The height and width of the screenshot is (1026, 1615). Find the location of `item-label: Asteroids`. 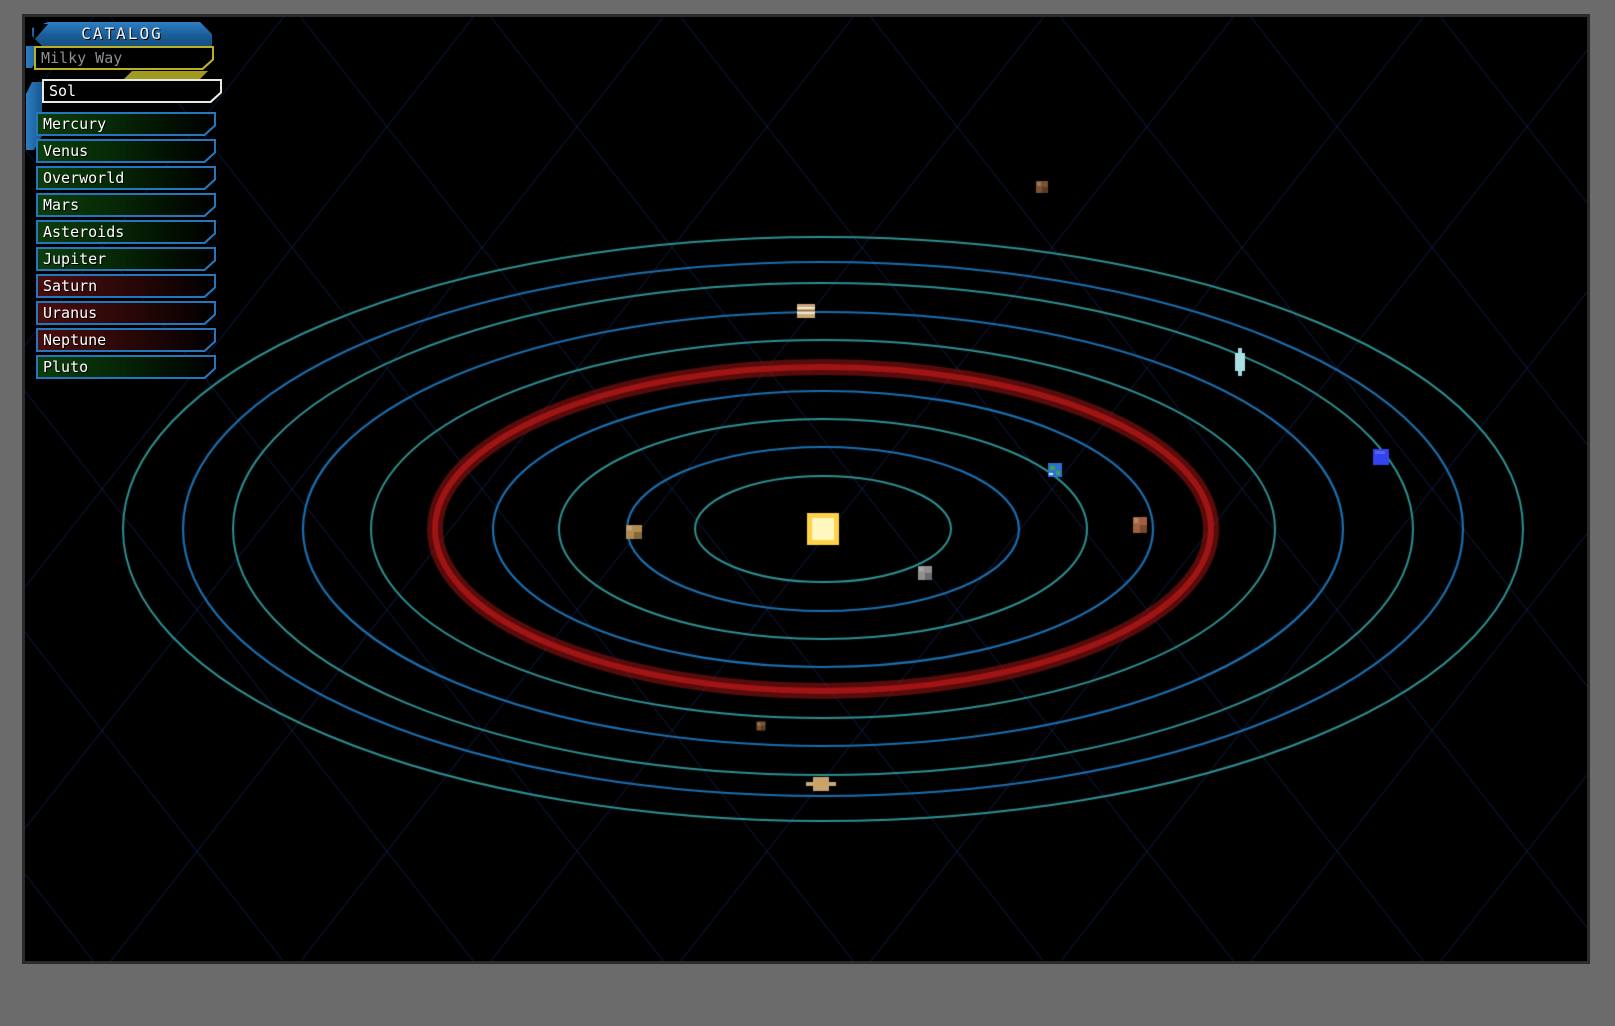

item-label: Asteroids is located at coordinates (84, 232).